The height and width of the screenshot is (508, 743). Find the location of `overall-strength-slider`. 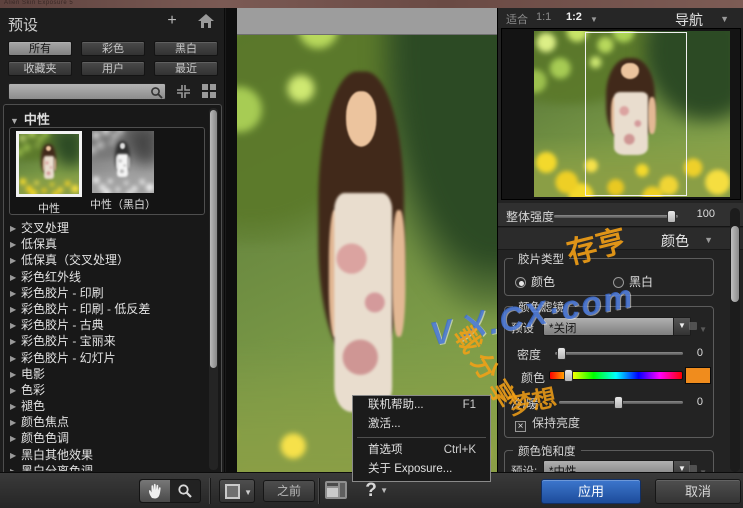

overall-strength-slider is located at coordinates (616, 216).